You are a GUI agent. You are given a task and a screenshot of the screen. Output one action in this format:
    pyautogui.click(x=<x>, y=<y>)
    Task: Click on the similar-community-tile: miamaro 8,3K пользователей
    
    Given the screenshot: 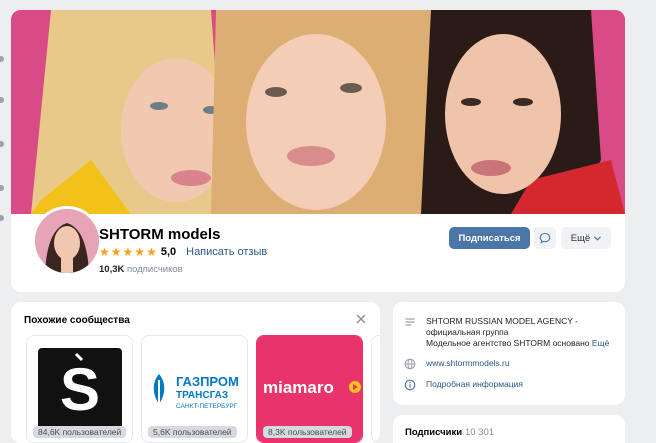 What is the action you would take?
    pyautogui.click(x=309, y=389)
    